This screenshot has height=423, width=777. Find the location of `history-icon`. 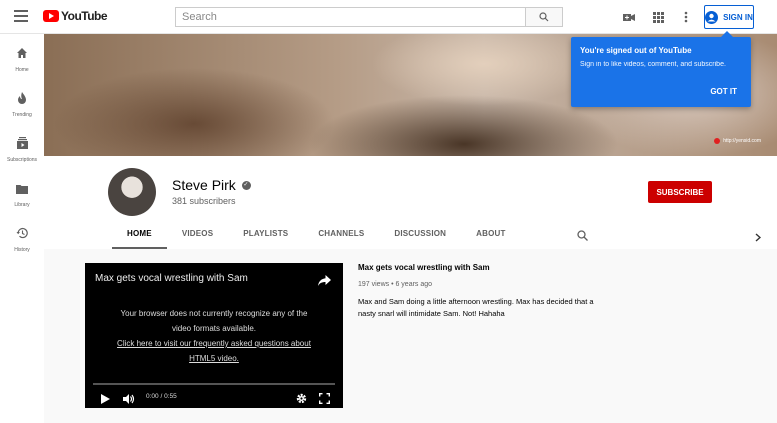

history-icon is located at coordinates (22, 233).